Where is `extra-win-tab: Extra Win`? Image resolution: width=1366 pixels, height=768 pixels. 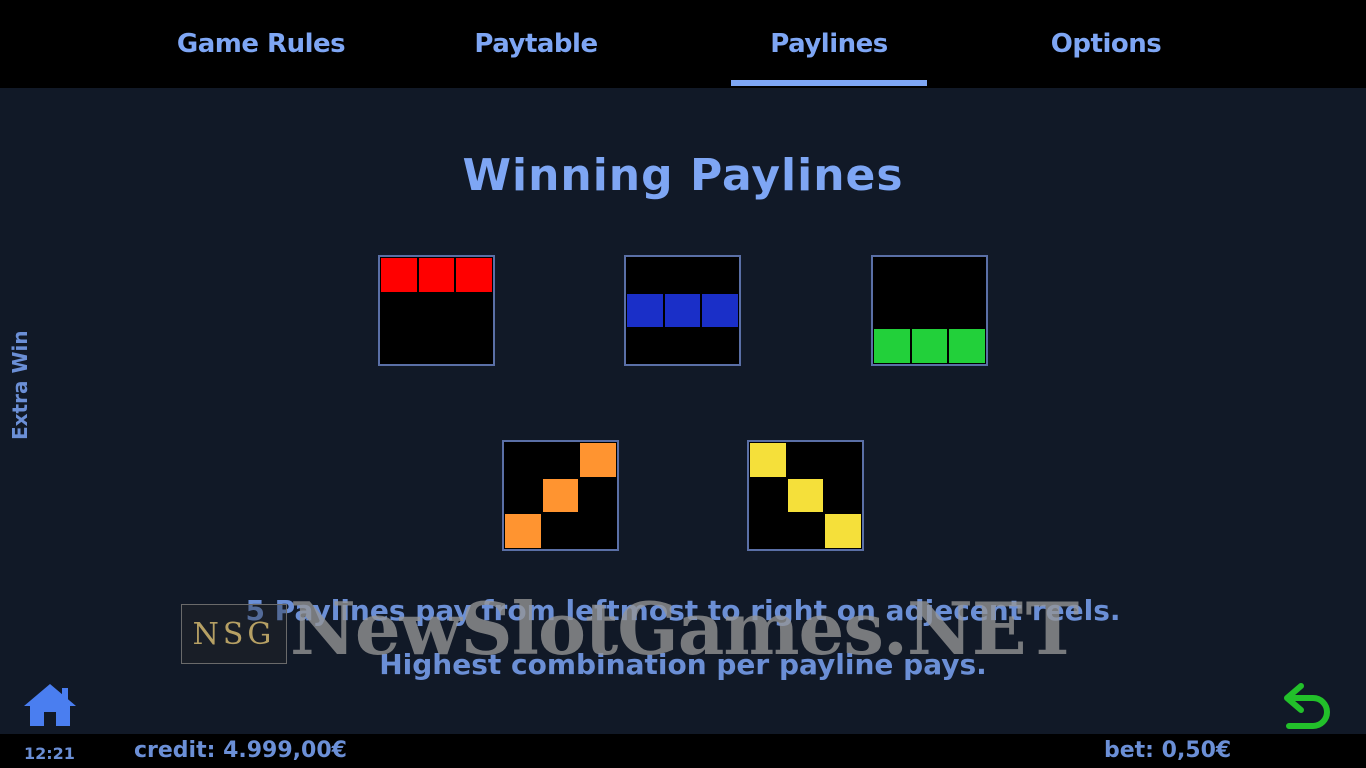 extra-win-tab: Extra Win is located at coordinates (20, 385).